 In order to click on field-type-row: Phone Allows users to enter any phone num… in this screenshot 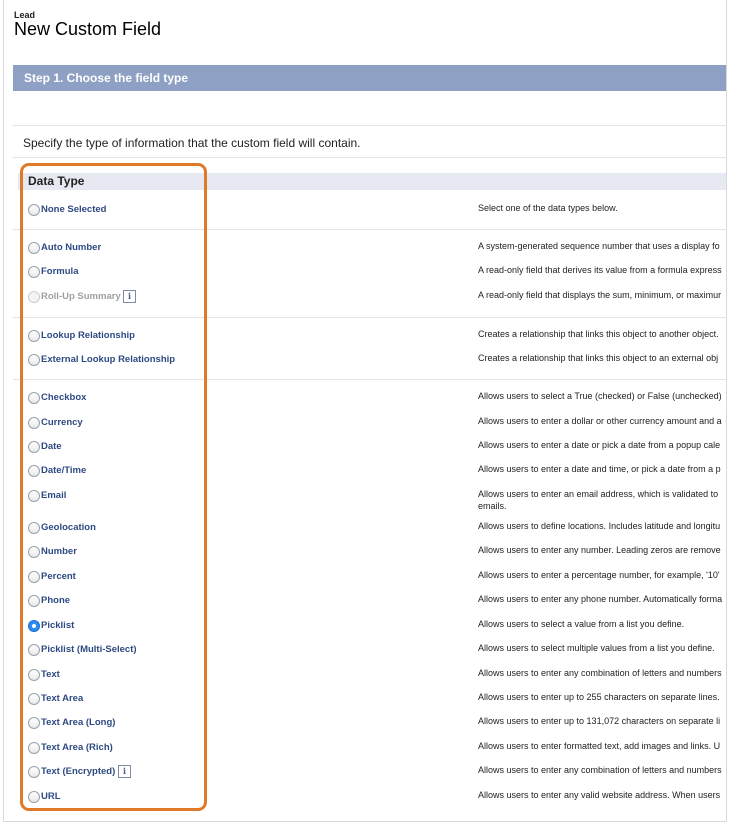, I will do `click(365, 603)`.